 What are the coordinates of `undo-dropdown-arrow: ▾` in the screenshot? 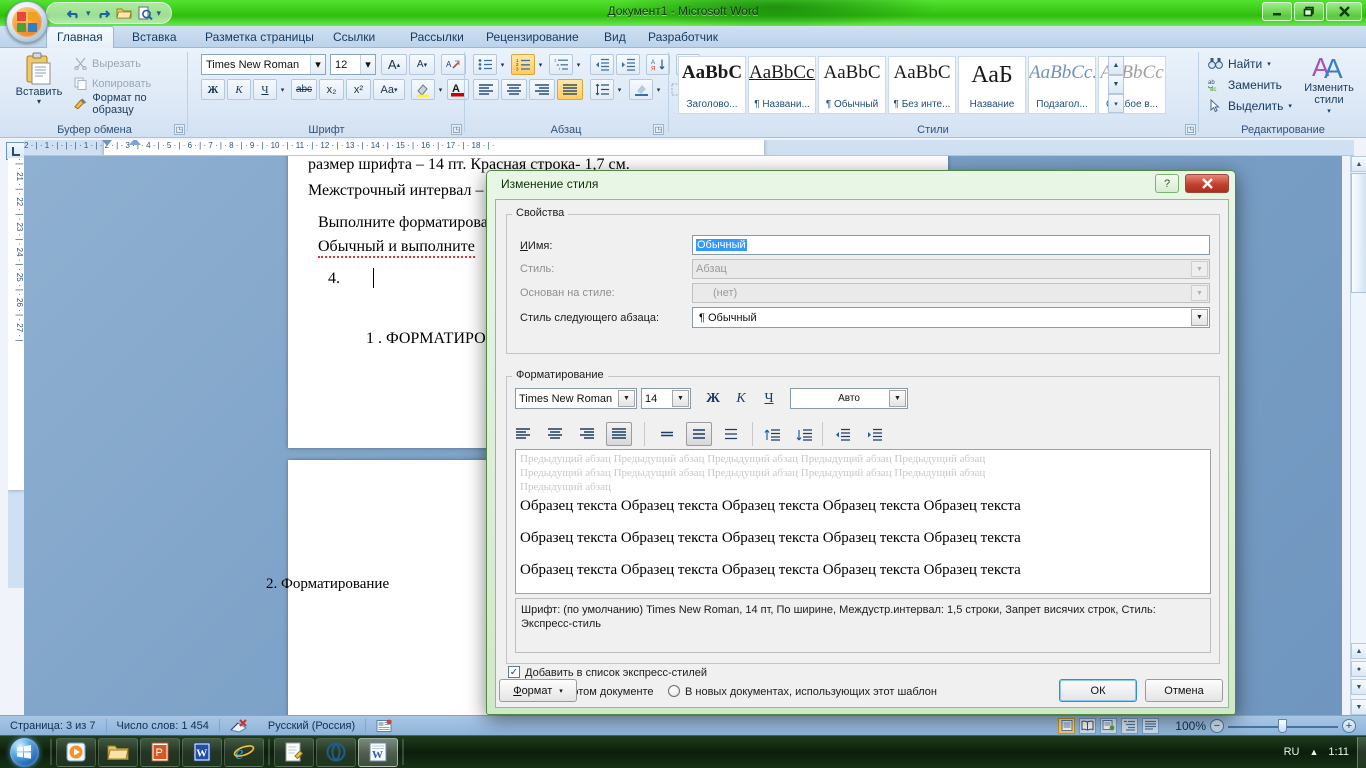 It's located at (88, 13).